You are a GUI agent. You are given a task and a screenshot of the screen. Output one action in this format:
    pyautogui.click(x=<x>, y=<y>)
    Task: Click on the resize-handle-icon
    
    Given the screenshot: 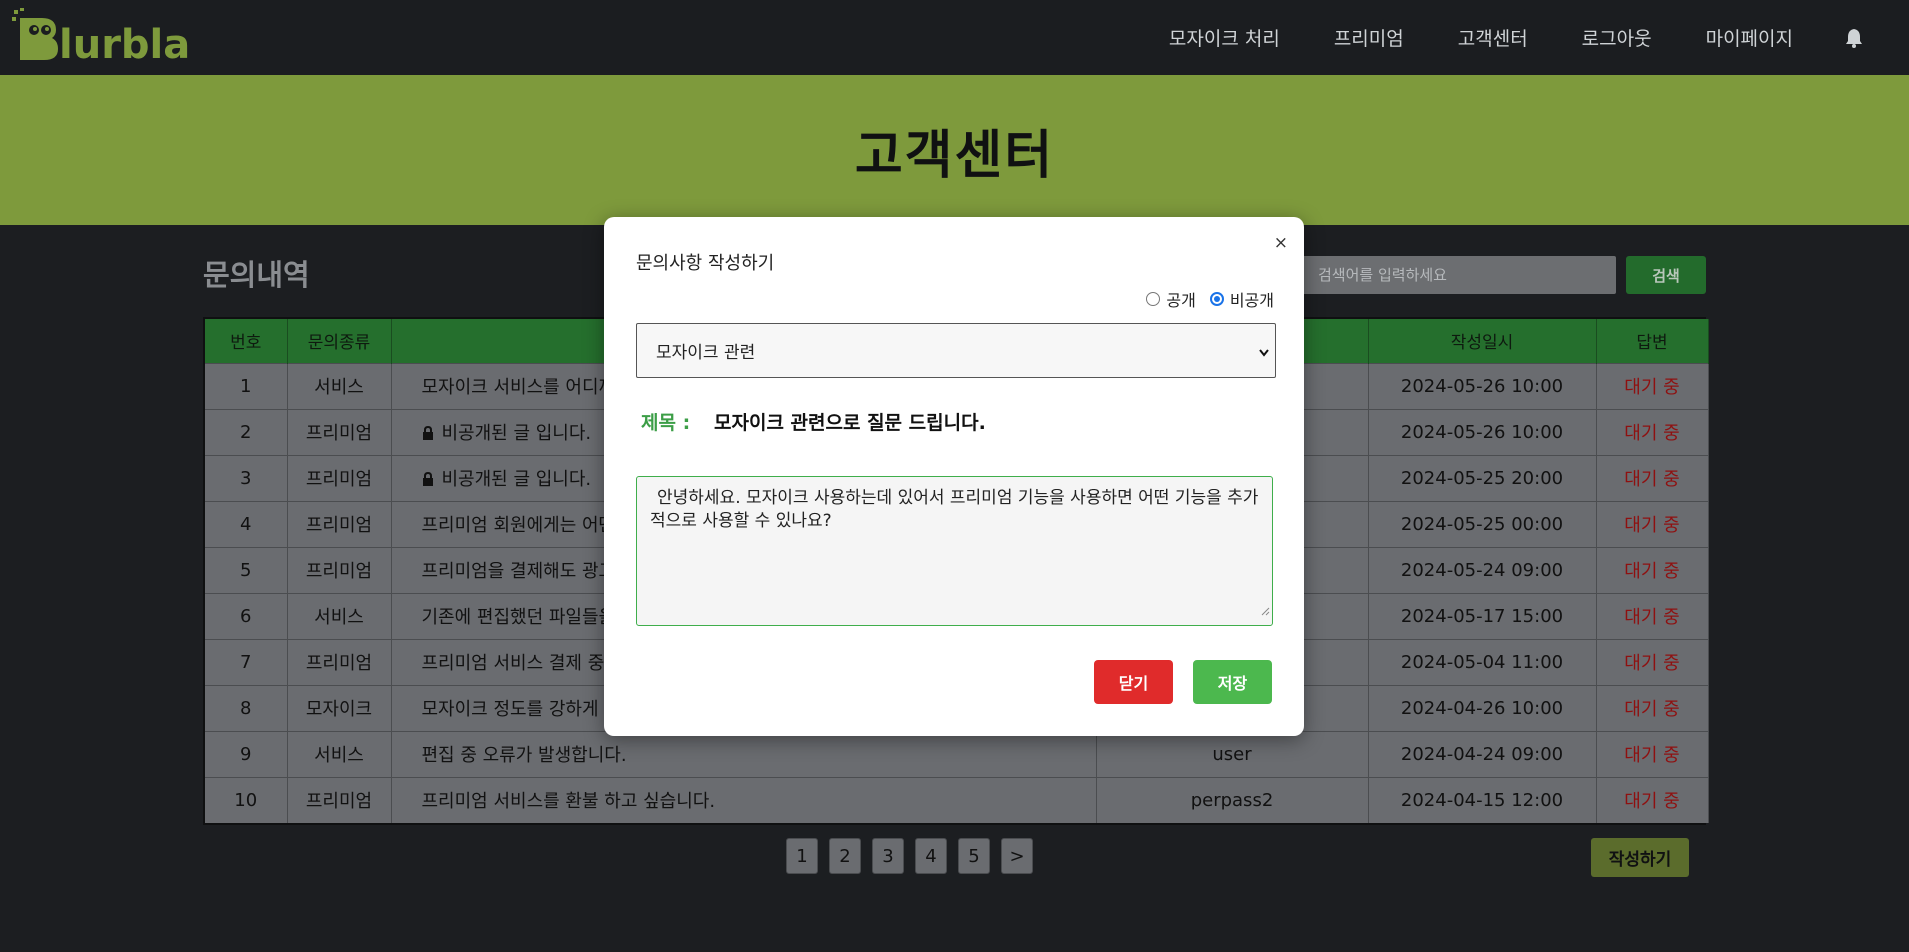 What is the action you would take?
    pyautogui.click(x=1261, y=611)
    